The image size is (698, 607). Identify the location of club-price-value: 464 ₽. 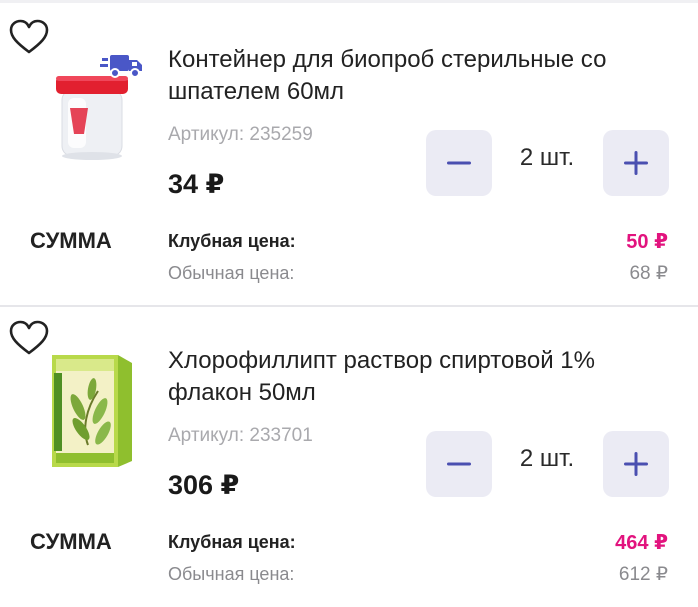
(641, 543).